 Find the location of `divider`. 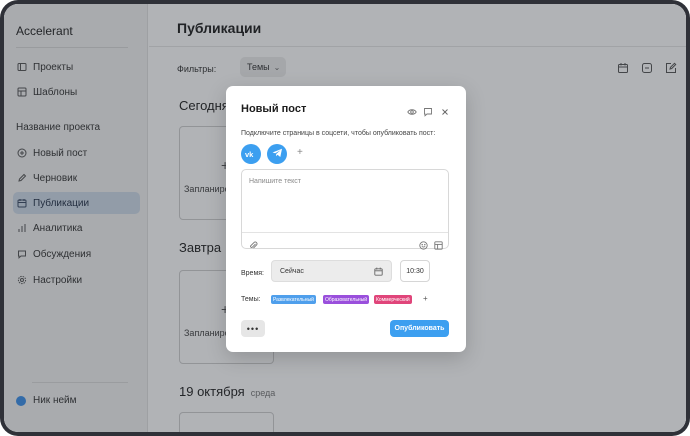

divider is located at coordinates (345, 232).